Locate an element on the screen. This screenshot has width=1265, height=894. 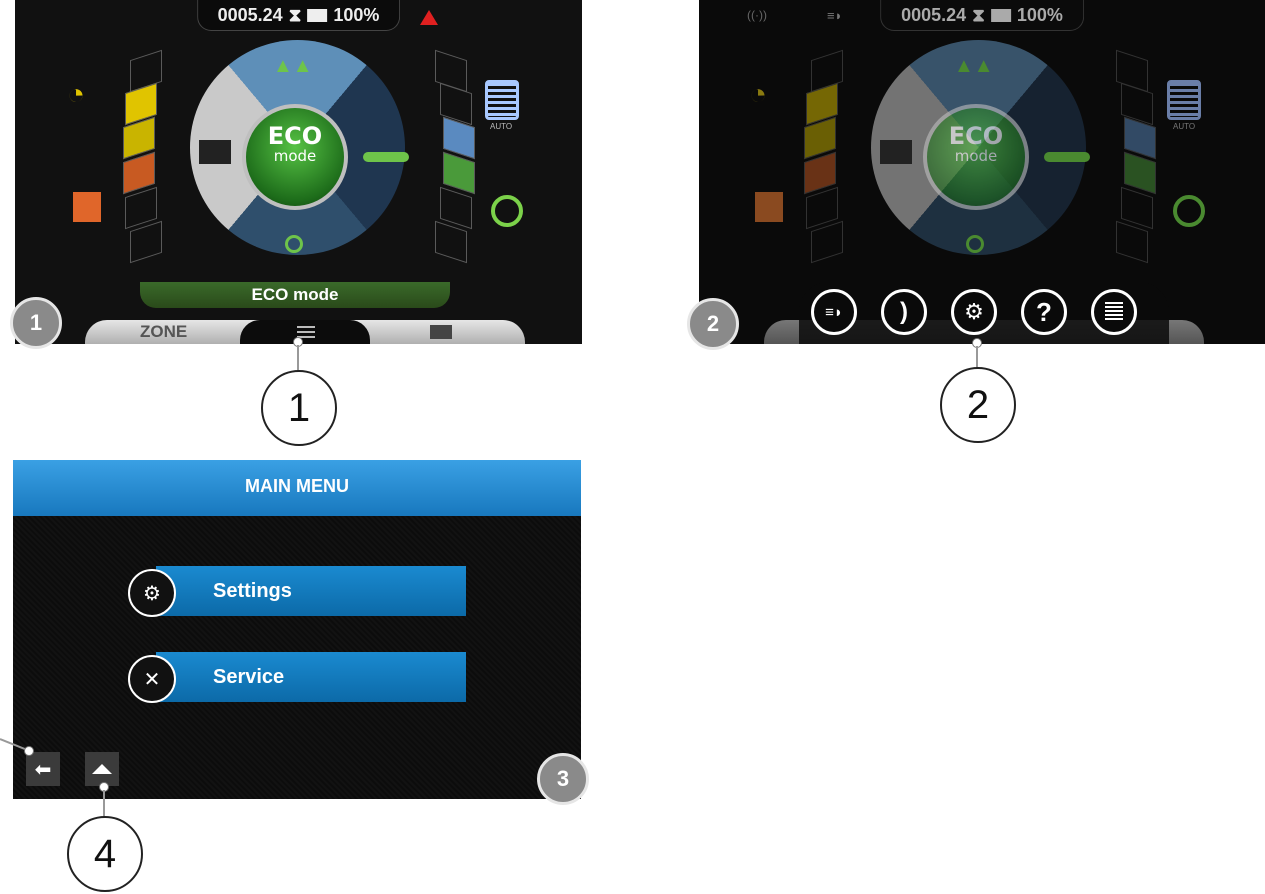
heater-button is located at coordinates (1114, 312).